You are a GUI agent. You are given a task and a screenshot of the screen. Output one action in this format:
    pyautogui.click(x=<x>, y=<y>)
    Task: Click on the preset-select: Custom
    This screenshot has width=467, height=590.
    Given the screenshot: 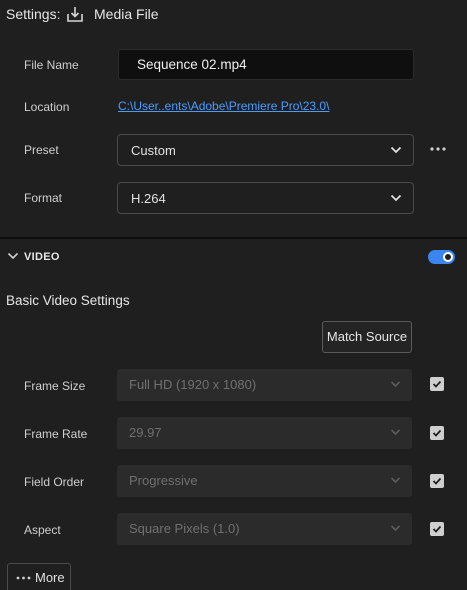 What is the action you would take?
    pyautogui.click(x=265, y=150)
    